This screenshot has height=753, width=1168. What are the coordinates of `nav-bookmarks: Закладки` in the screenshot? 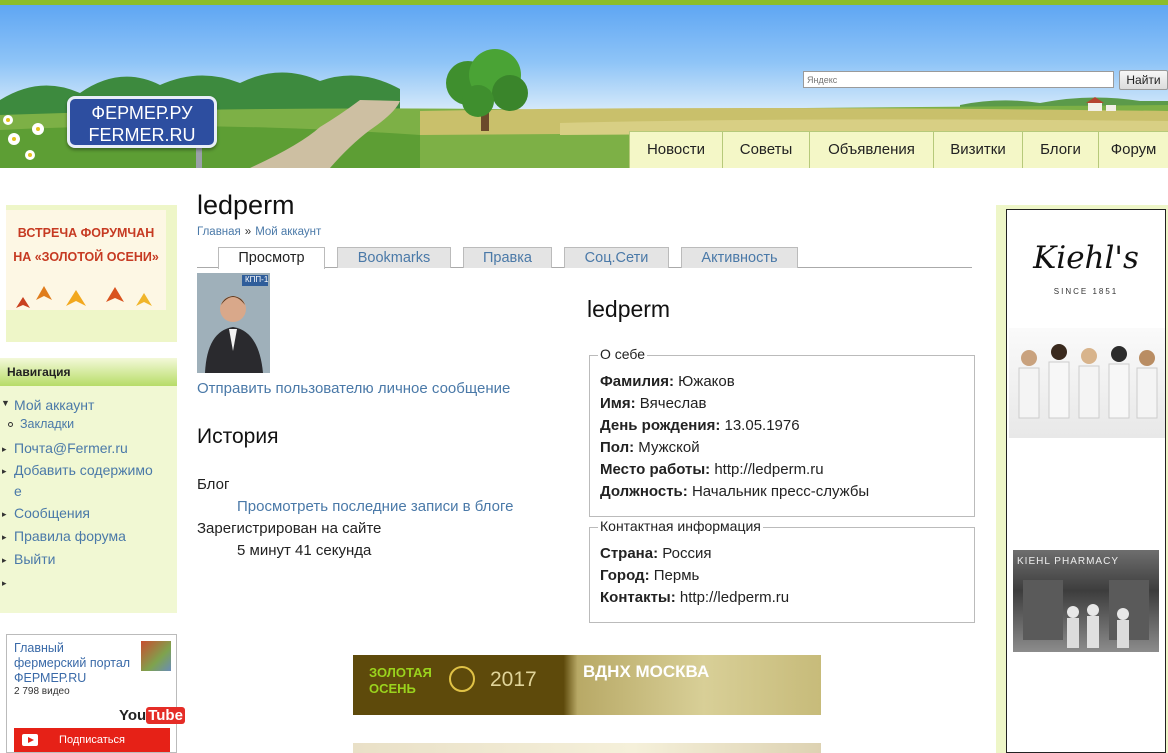 It's located at (47, 424).